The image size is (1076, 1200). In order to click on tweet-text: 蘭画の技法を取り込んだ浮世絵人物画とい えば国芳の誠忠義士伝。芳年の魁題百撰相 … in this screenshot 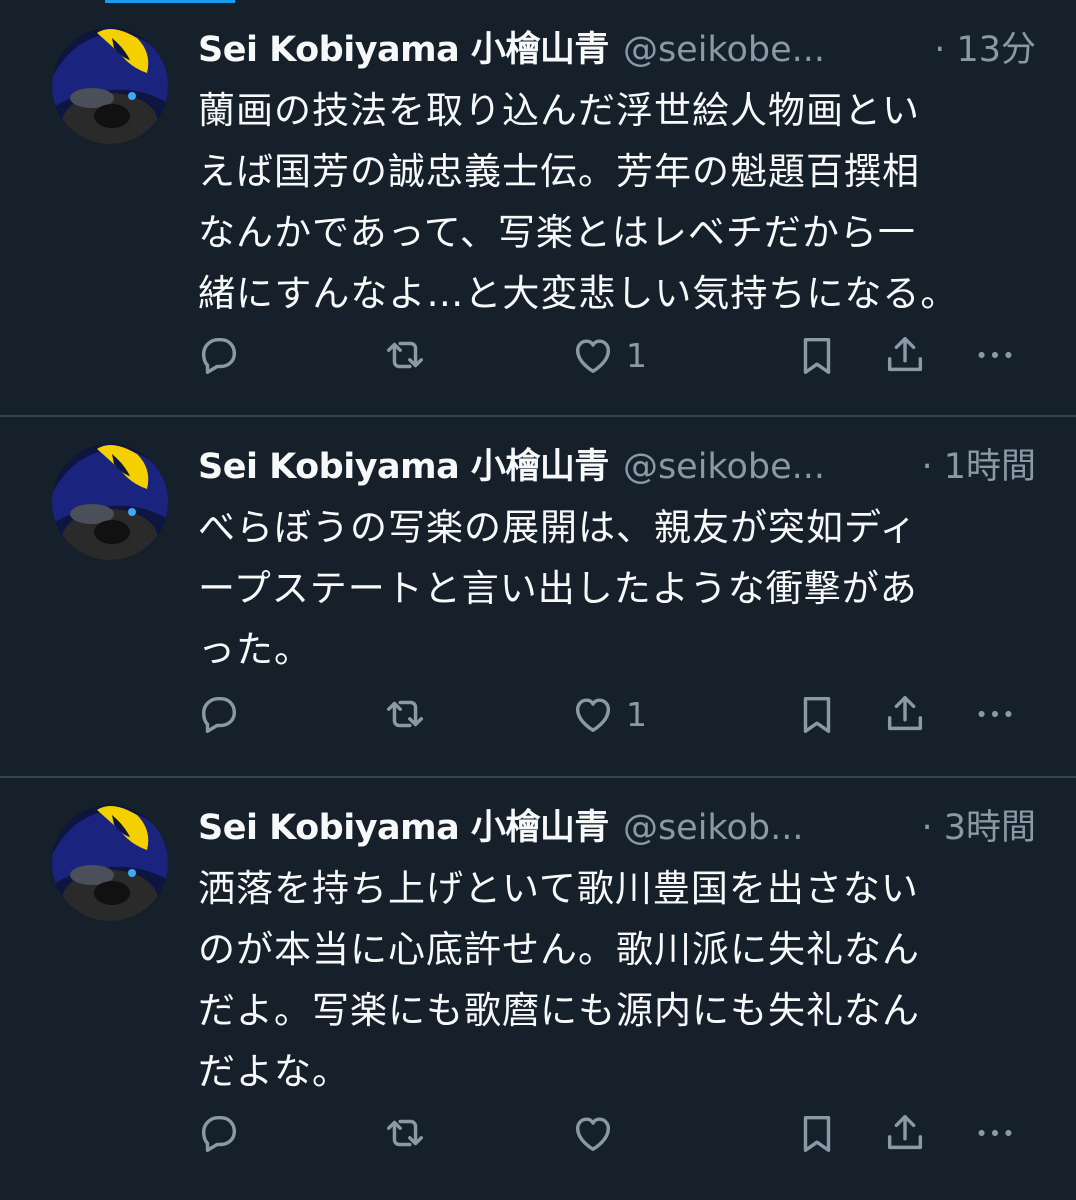, I will do `click(578, 202)`.